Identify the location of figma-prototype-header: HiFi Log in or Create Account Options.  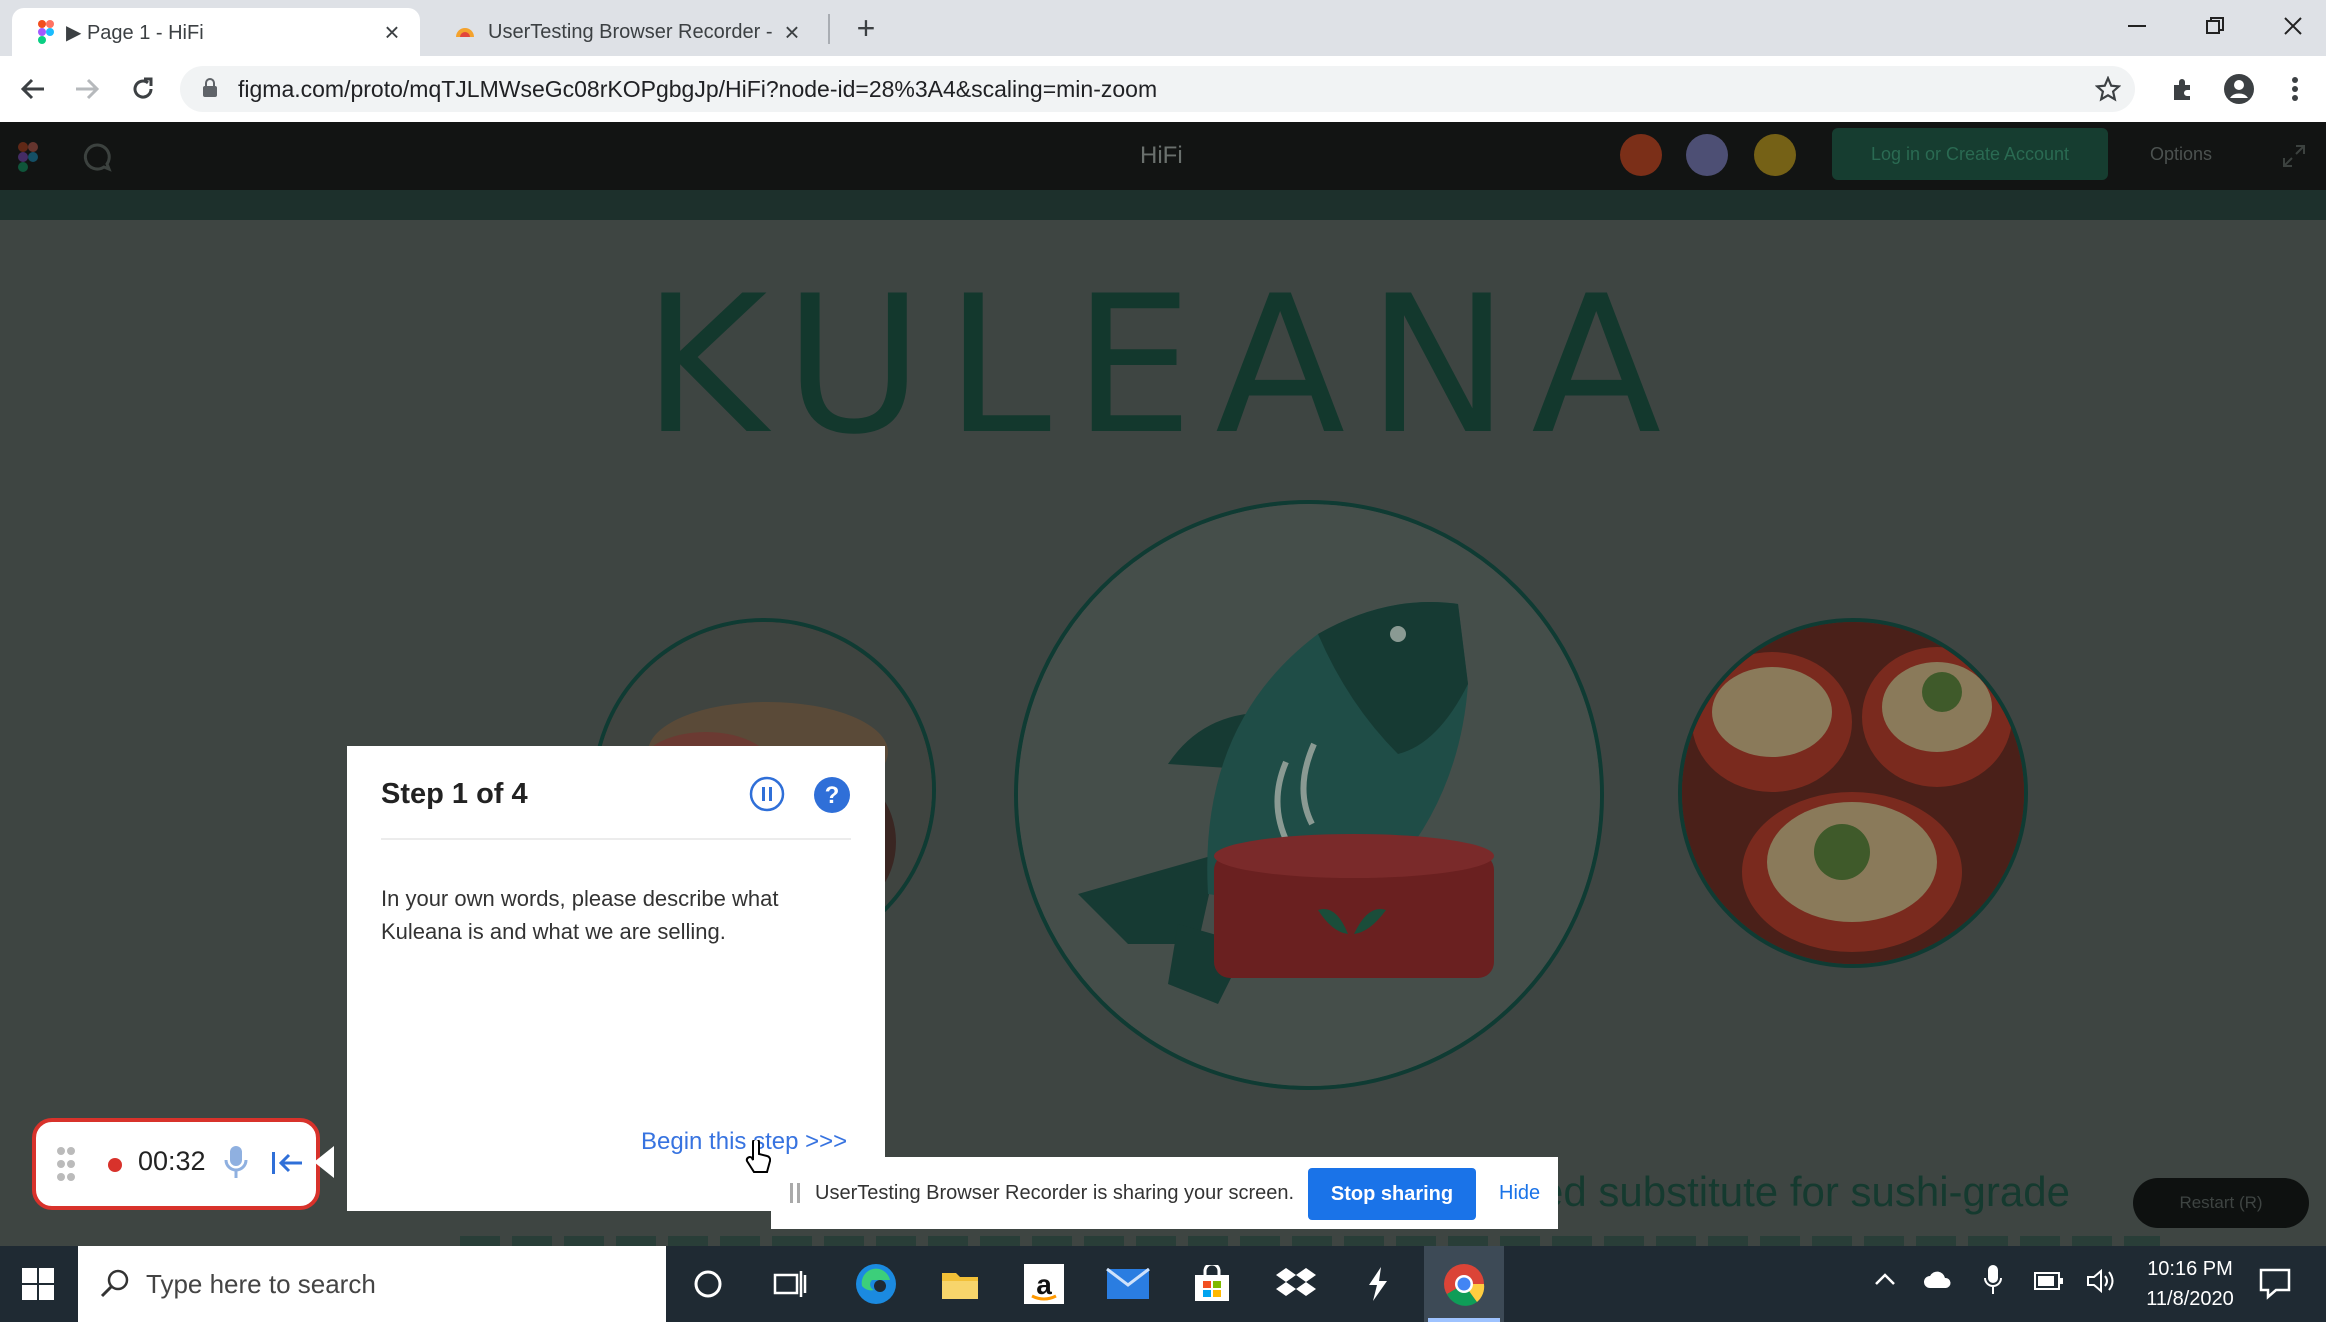
(1163, 156).